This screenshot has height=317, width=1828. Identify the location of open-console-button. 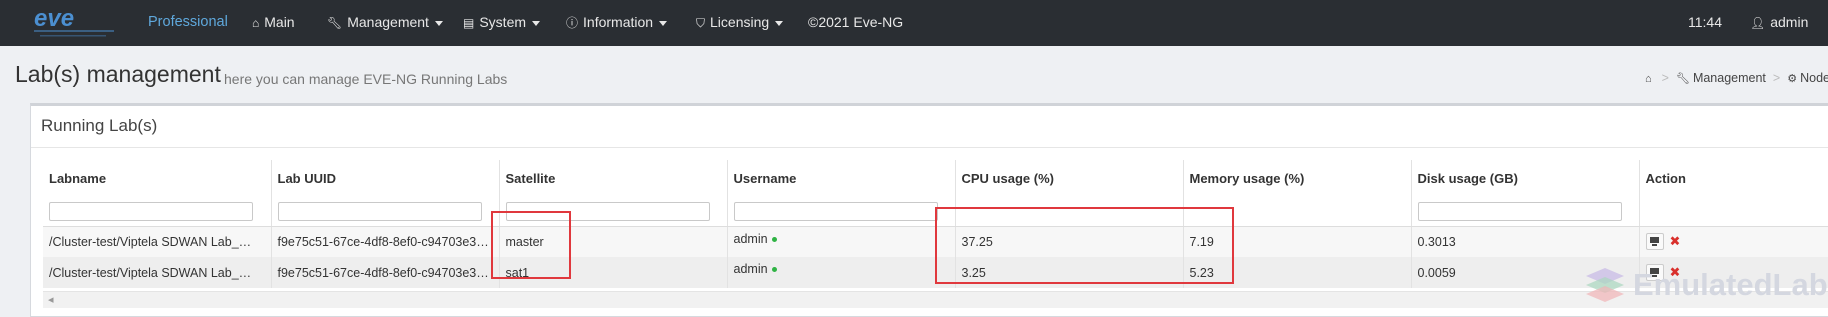
(1654, 242).